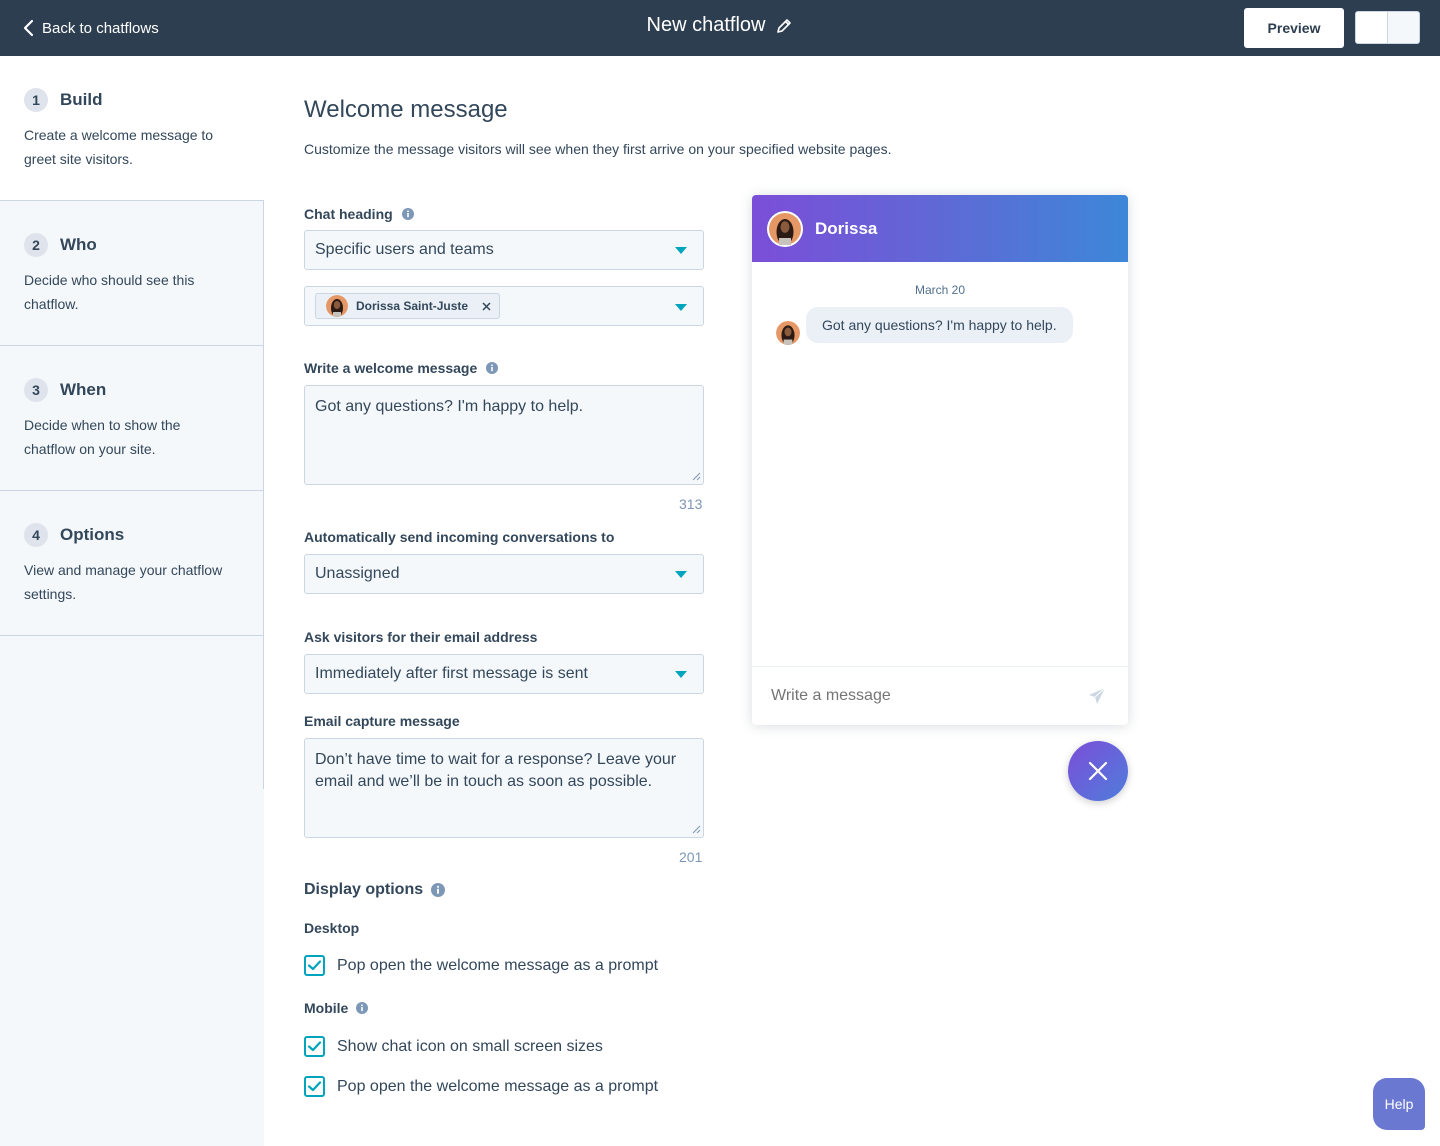 The width and height of the screenshot is (1440, 1146). Describe the element at coordinates (326, 1008) in the screenshot. I see `mobile-label-text: Mobile` at that location.